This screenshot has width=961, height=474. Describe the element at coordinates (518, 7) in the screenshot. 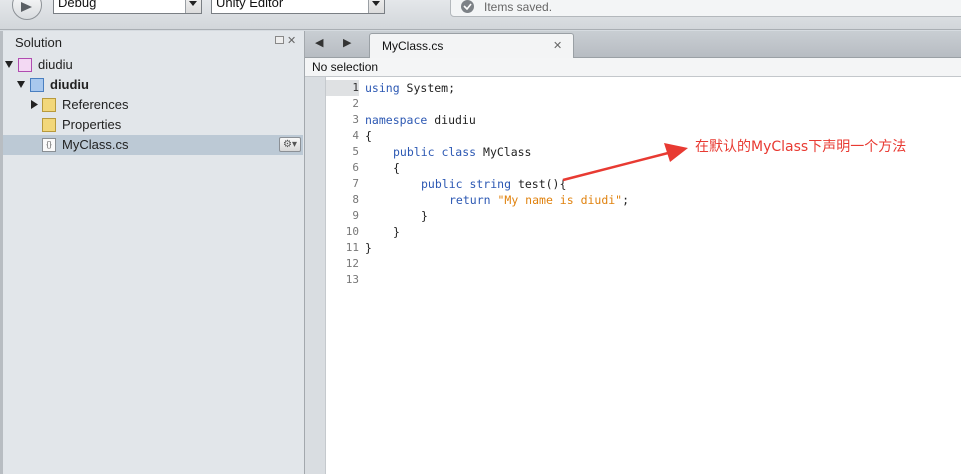

I see `status-message: Items saved.` at that location.